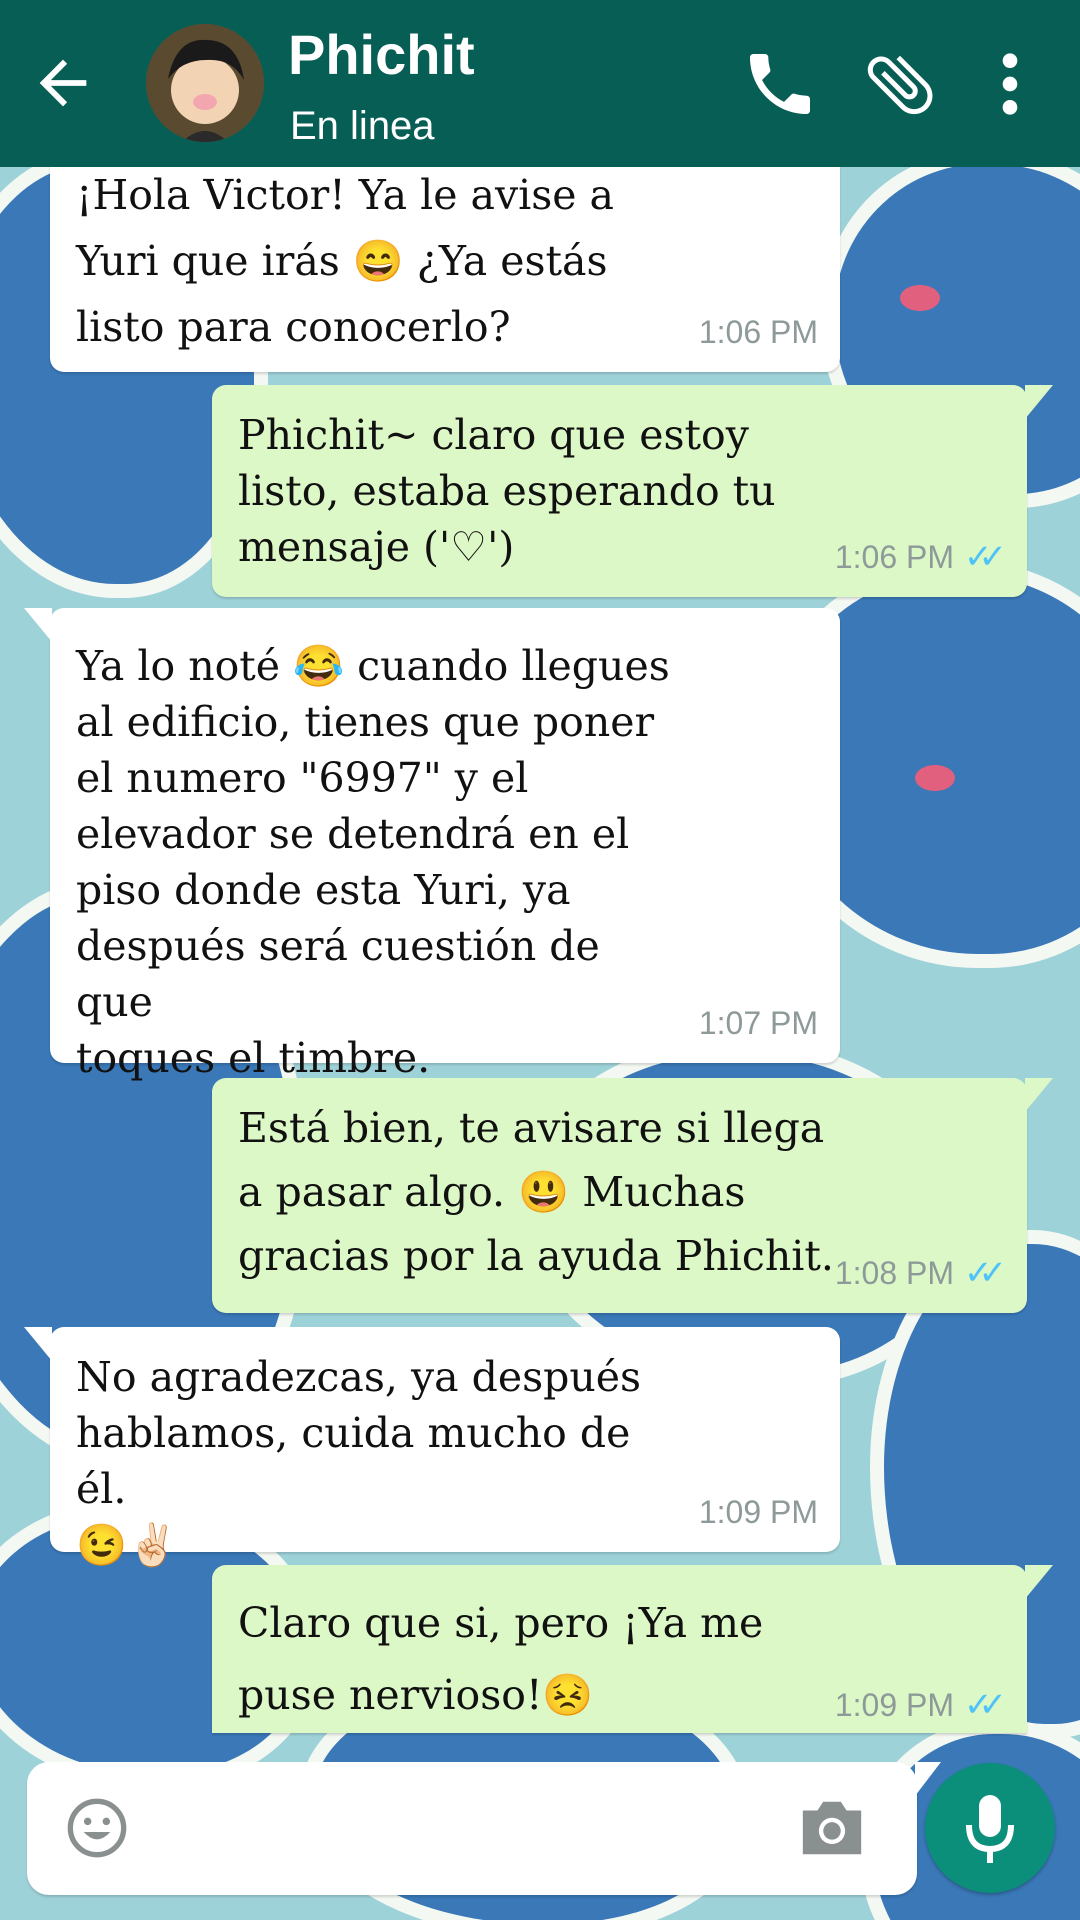  I want to click on message-meta: 1:06 PM, so click(758, 332).